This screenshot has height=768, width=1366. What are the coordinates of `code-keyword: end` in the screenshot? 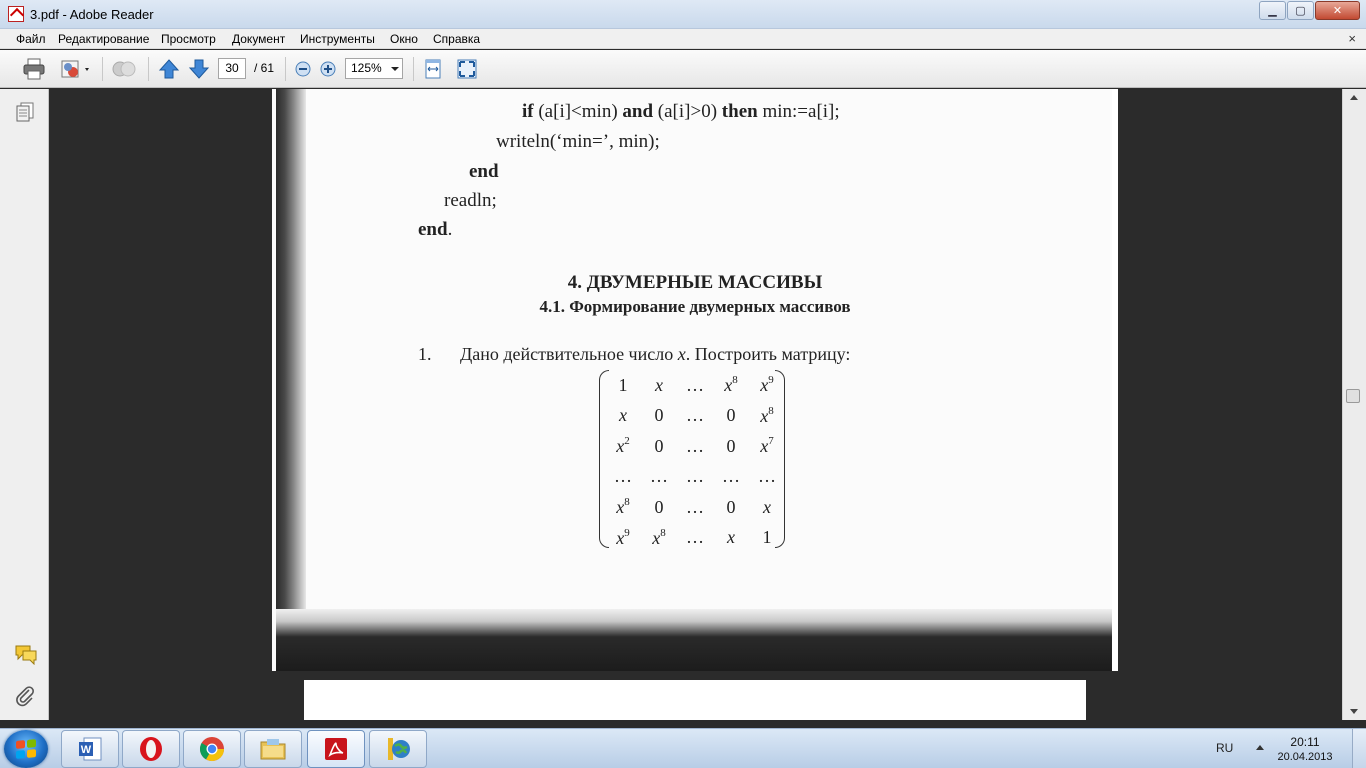 It's located at (484, 171).